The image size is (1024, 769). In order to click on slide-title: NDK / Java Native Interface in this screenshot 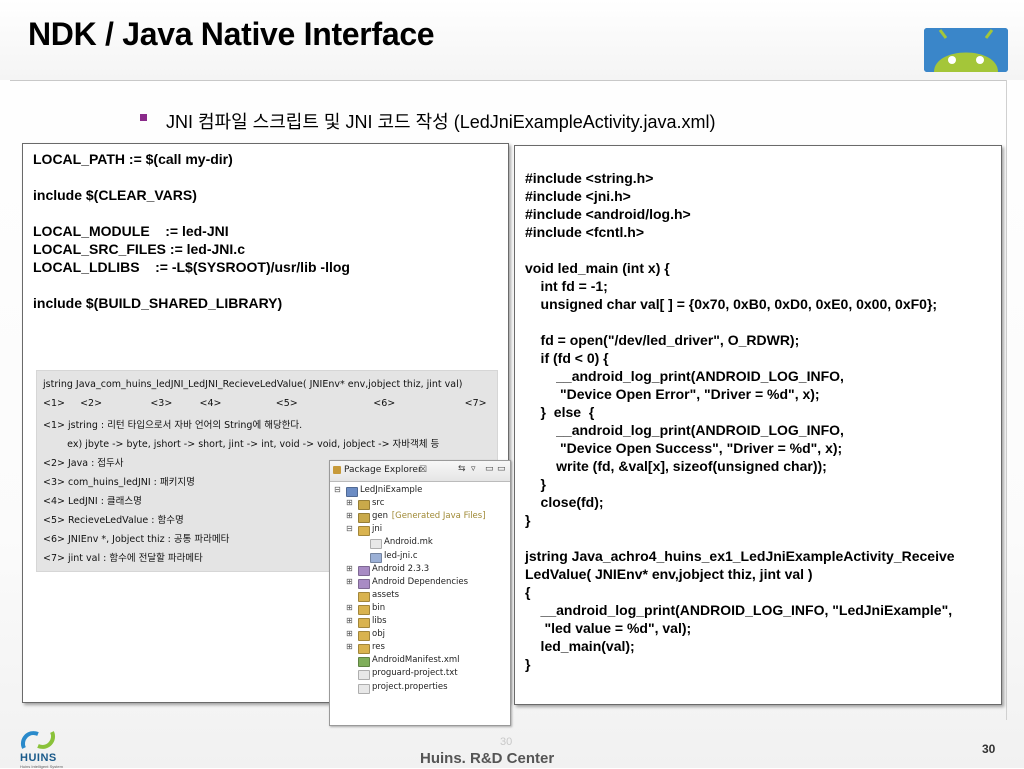, I will do `click(231, 34)`.